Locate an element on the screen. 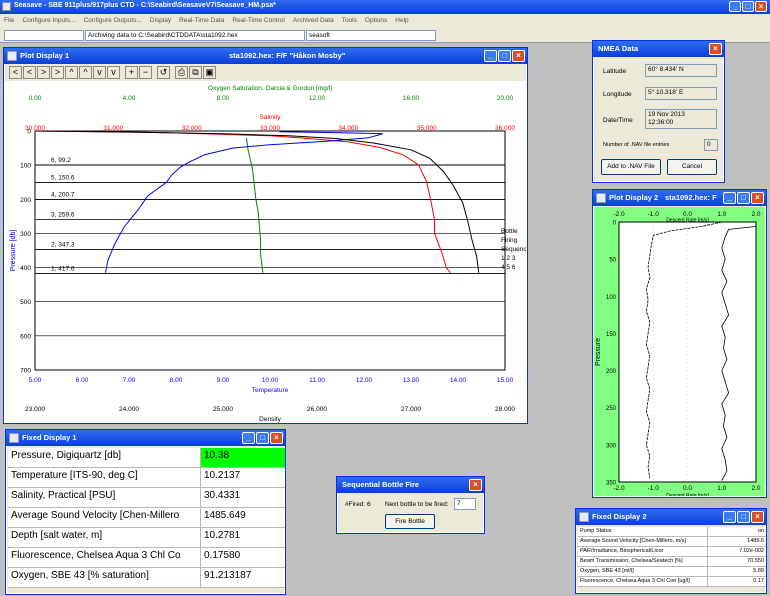  nmea-close-button: × is located at coordinates (715, 49).